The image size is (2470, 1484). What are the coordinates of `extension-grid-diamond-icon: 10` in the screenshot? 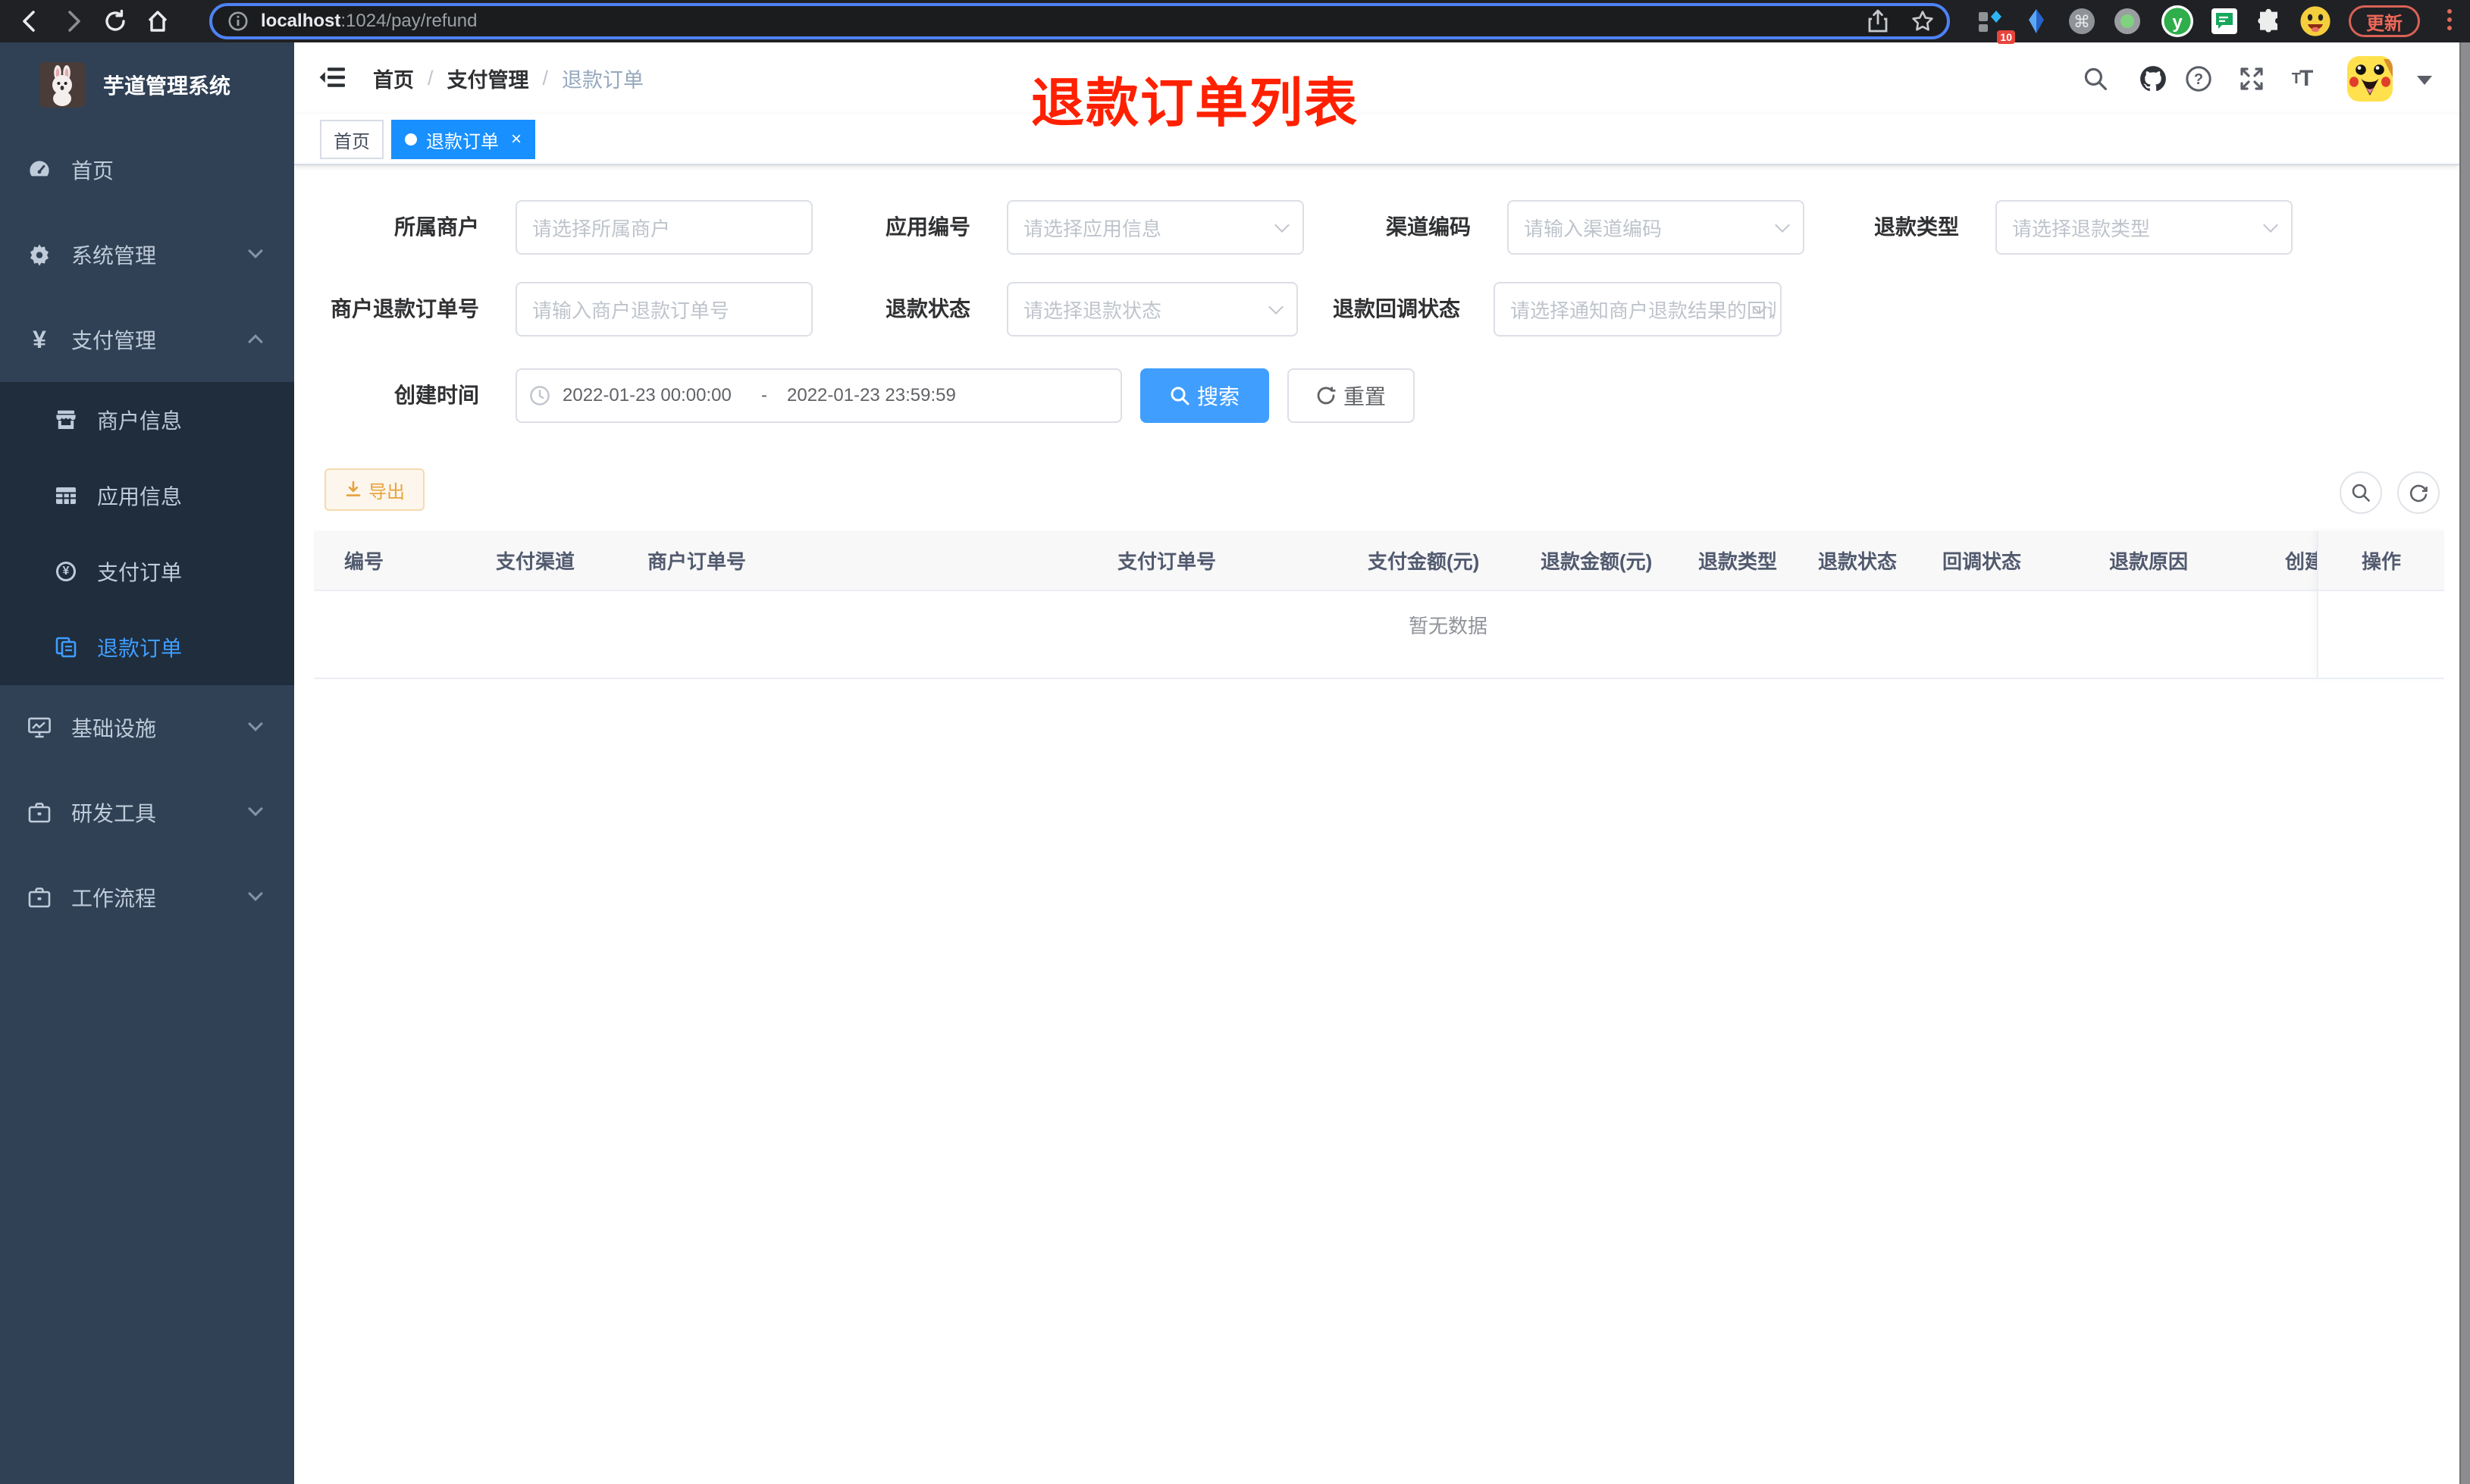 It's located at (1994, 24).